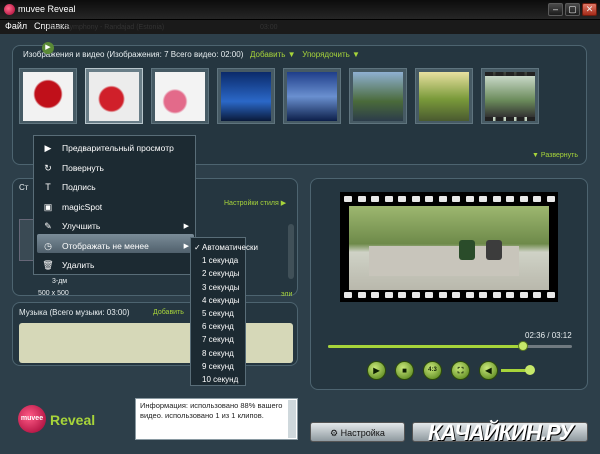 The image size is (600, 454). I want to click on duration-option: 3 секунды, so click(219, 287).